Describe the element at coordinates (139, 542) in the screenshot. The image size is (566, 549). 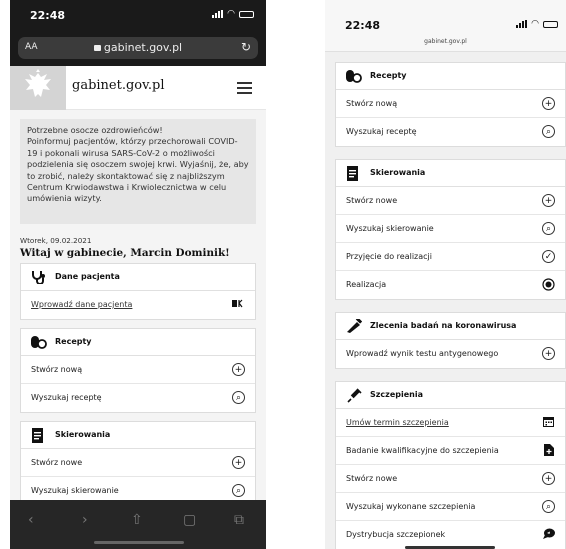
I see `home-indicator` at that location.